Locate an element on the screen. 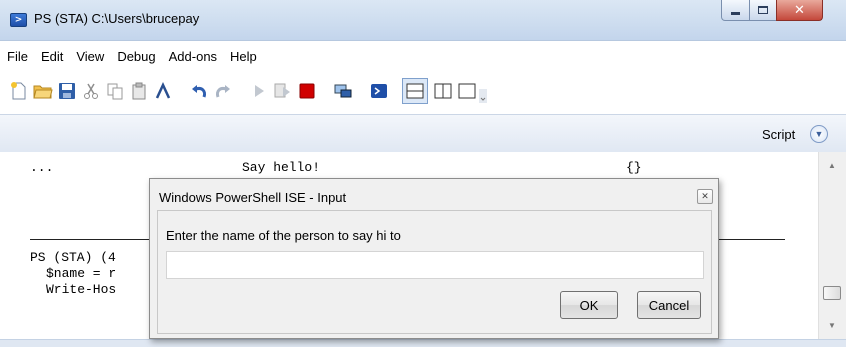 This screenshot has width=846, height=347. dialog-close-button: ✕ is located at coordinates (705, 196).